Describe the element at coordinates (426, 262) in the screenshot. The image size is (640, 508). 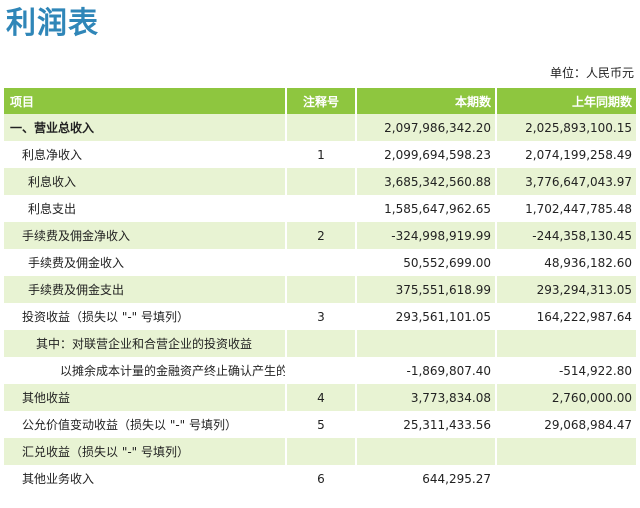
I see `row-current: 50,552,699.00` at that location.